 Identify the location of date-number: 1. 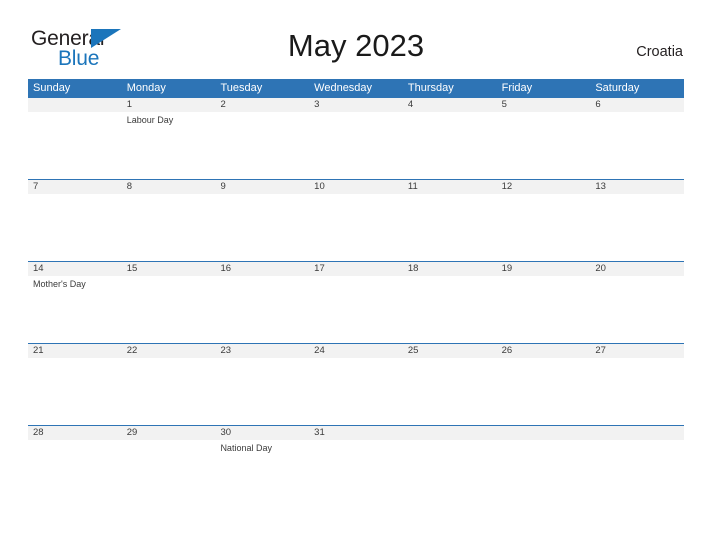
(169, 105).